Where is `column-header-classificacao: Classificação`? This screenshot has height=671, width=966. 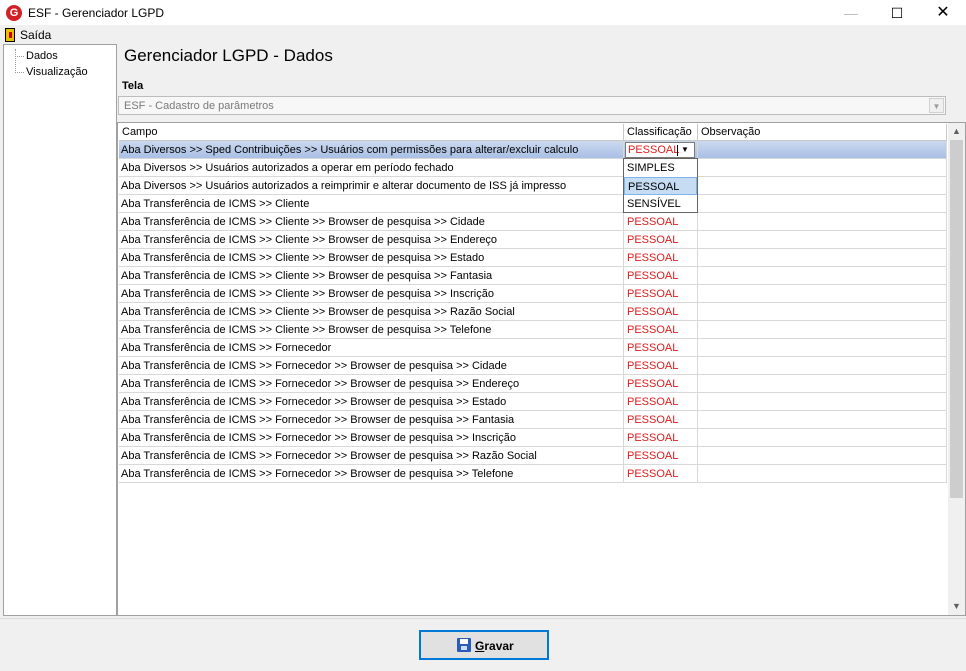
column-header-classificacao: Classificação is located at coordinates (661, 132).